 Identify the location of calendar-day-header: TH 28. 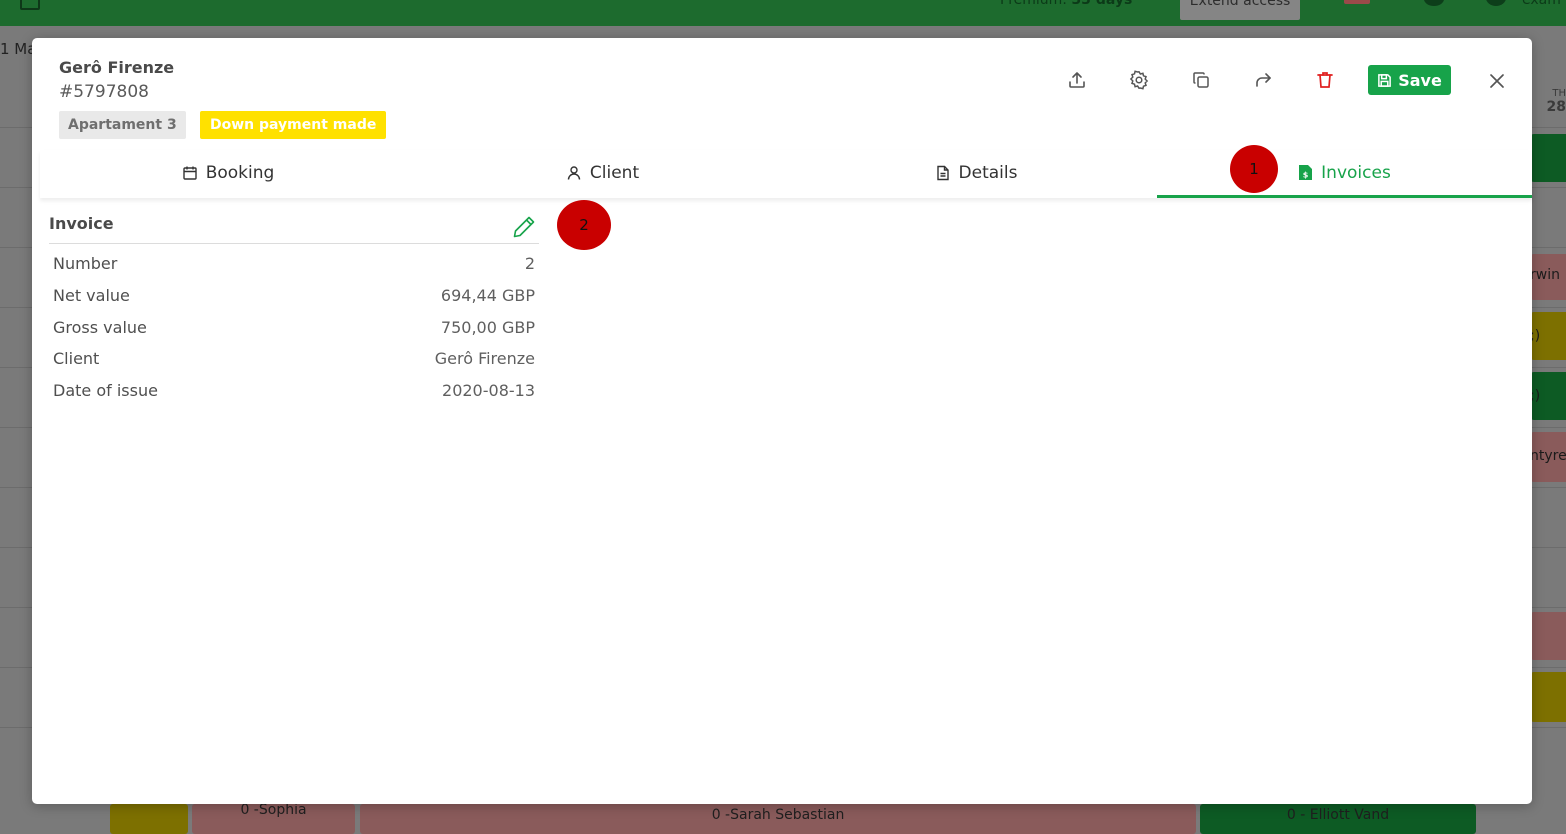
(1556, 101).